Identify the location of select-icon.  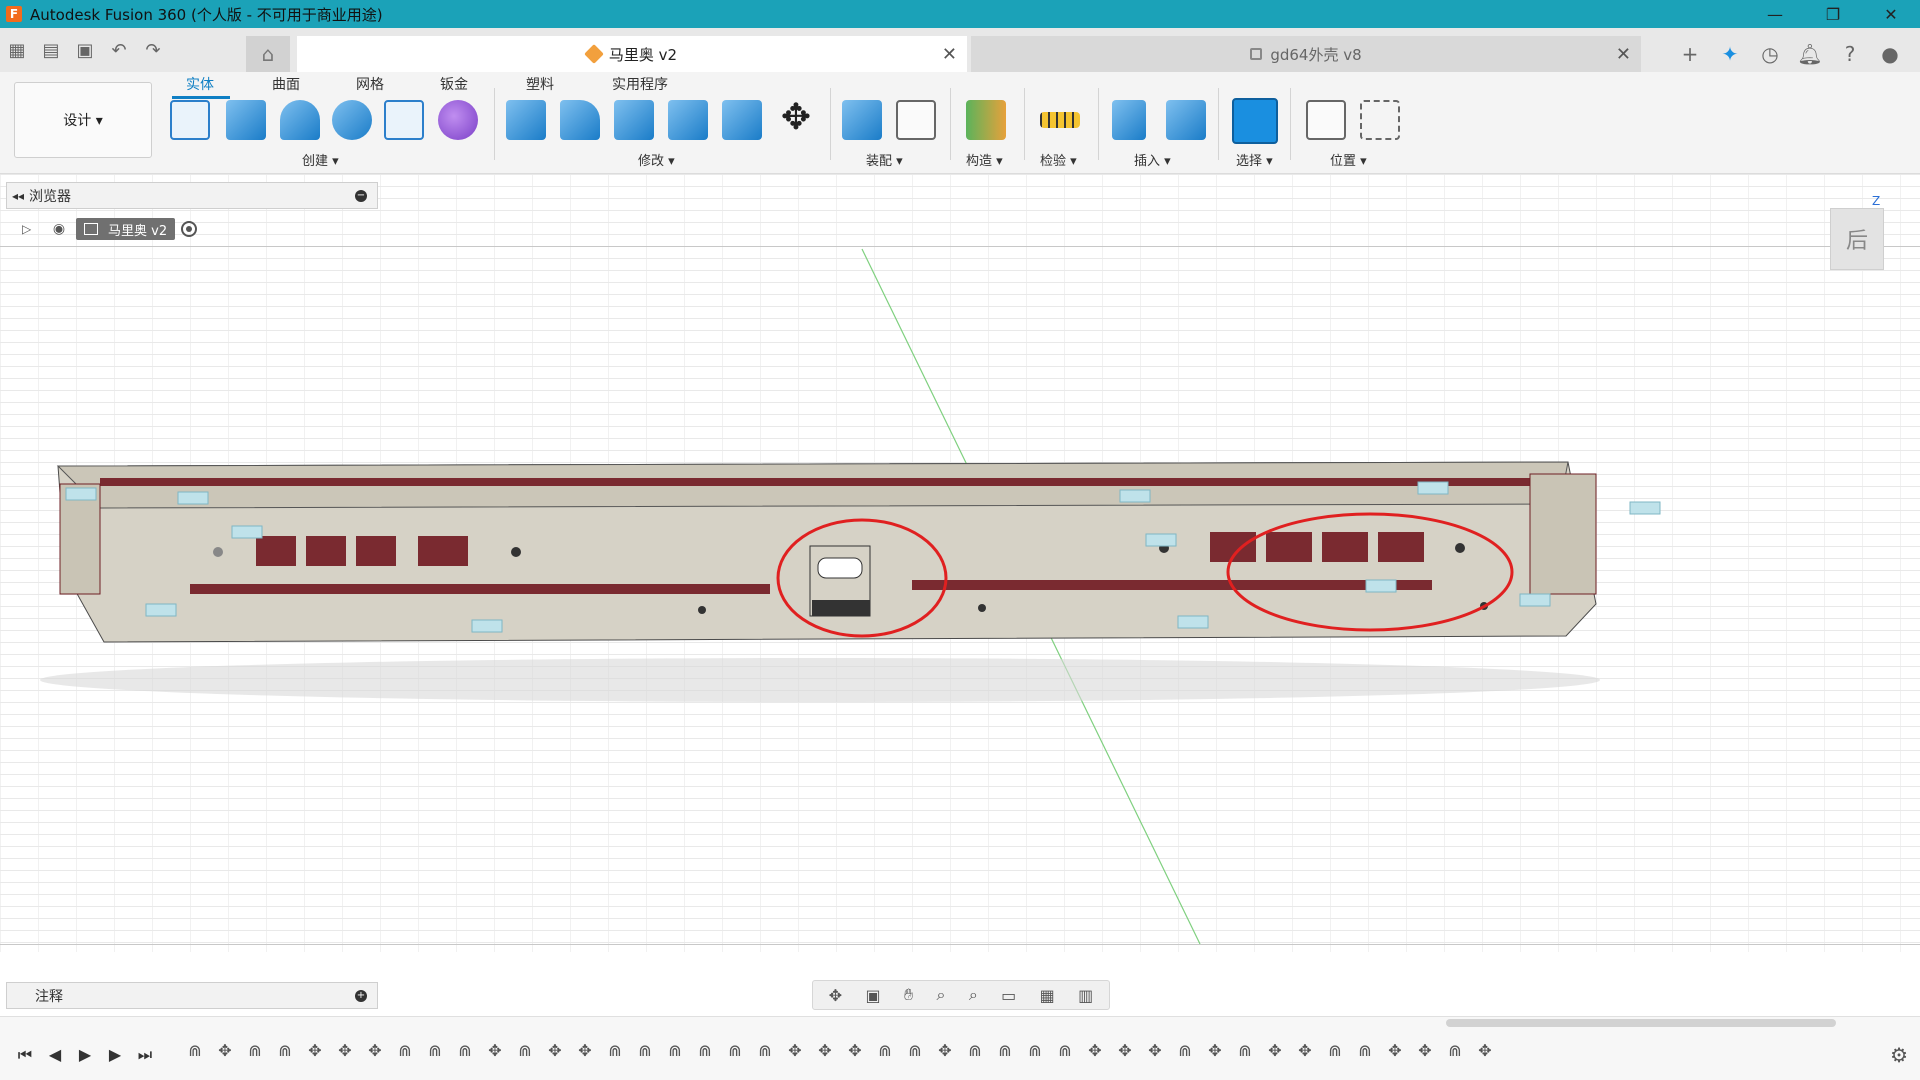
(1255, 121).